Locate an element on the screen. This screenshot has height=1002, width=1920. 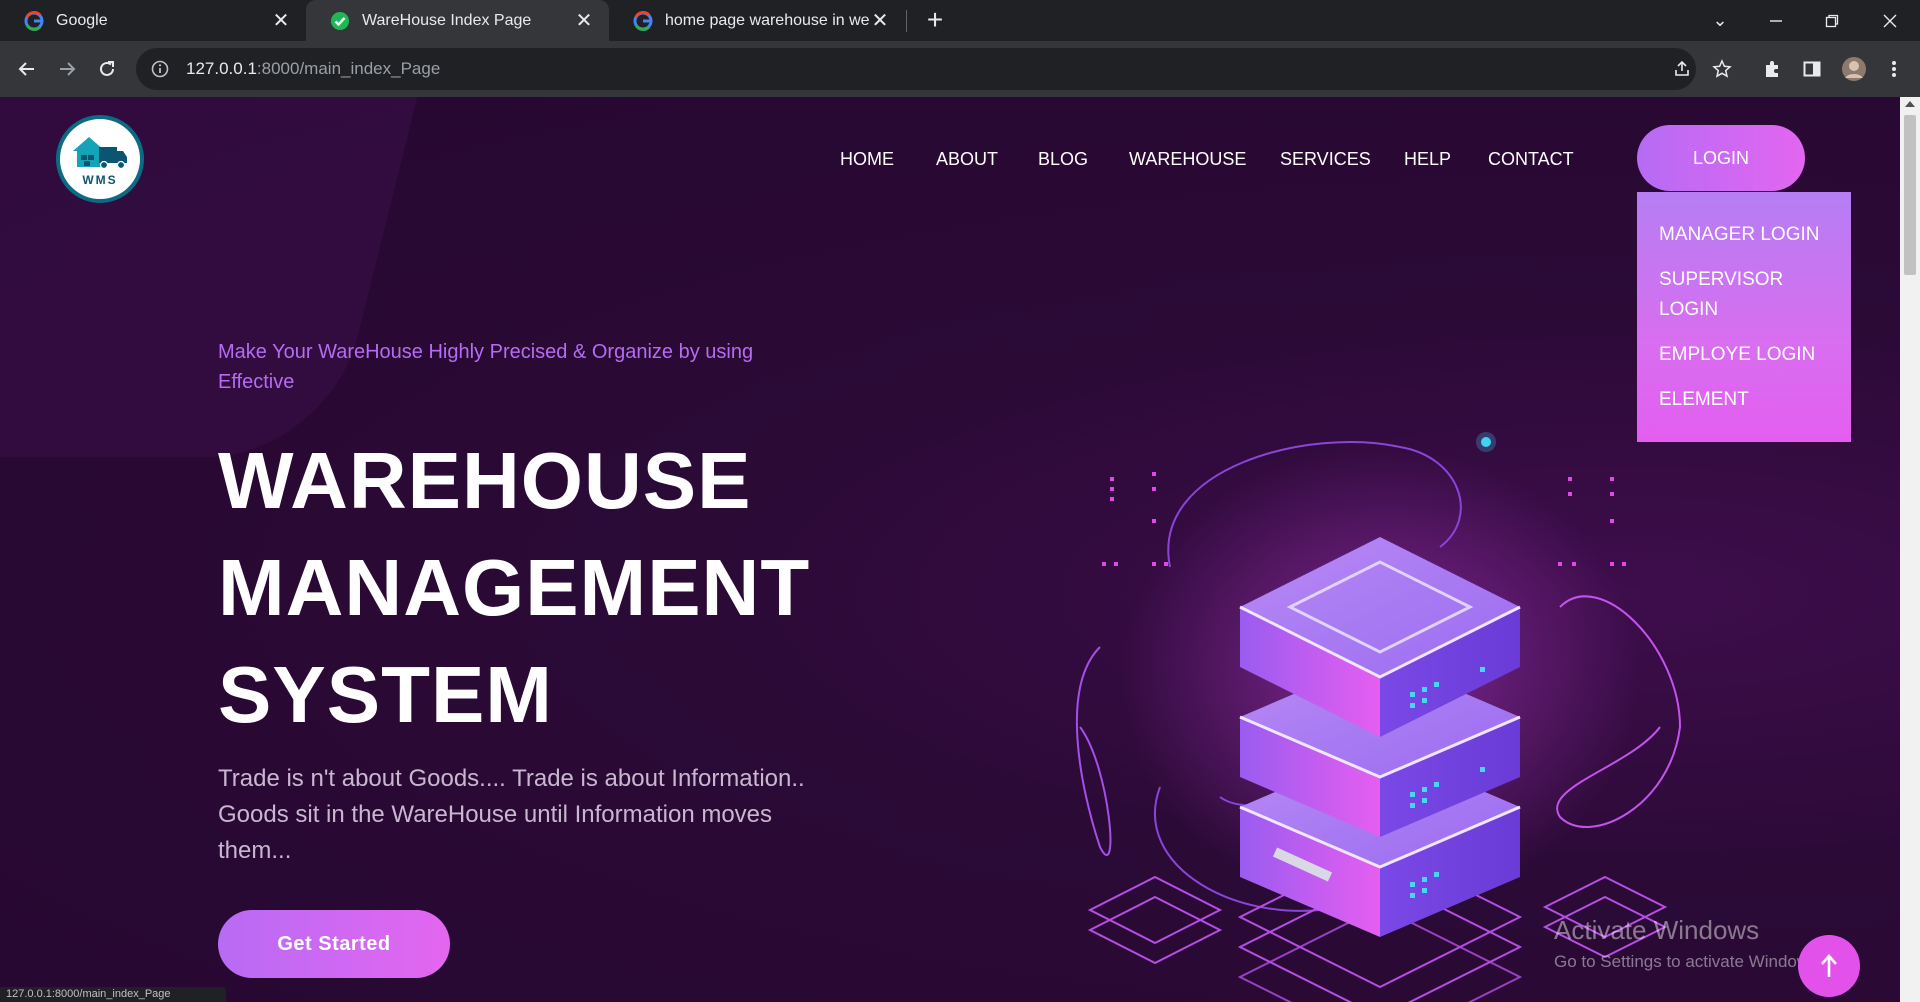
bookmark-star-icon is located at coordinates (1722, 69).